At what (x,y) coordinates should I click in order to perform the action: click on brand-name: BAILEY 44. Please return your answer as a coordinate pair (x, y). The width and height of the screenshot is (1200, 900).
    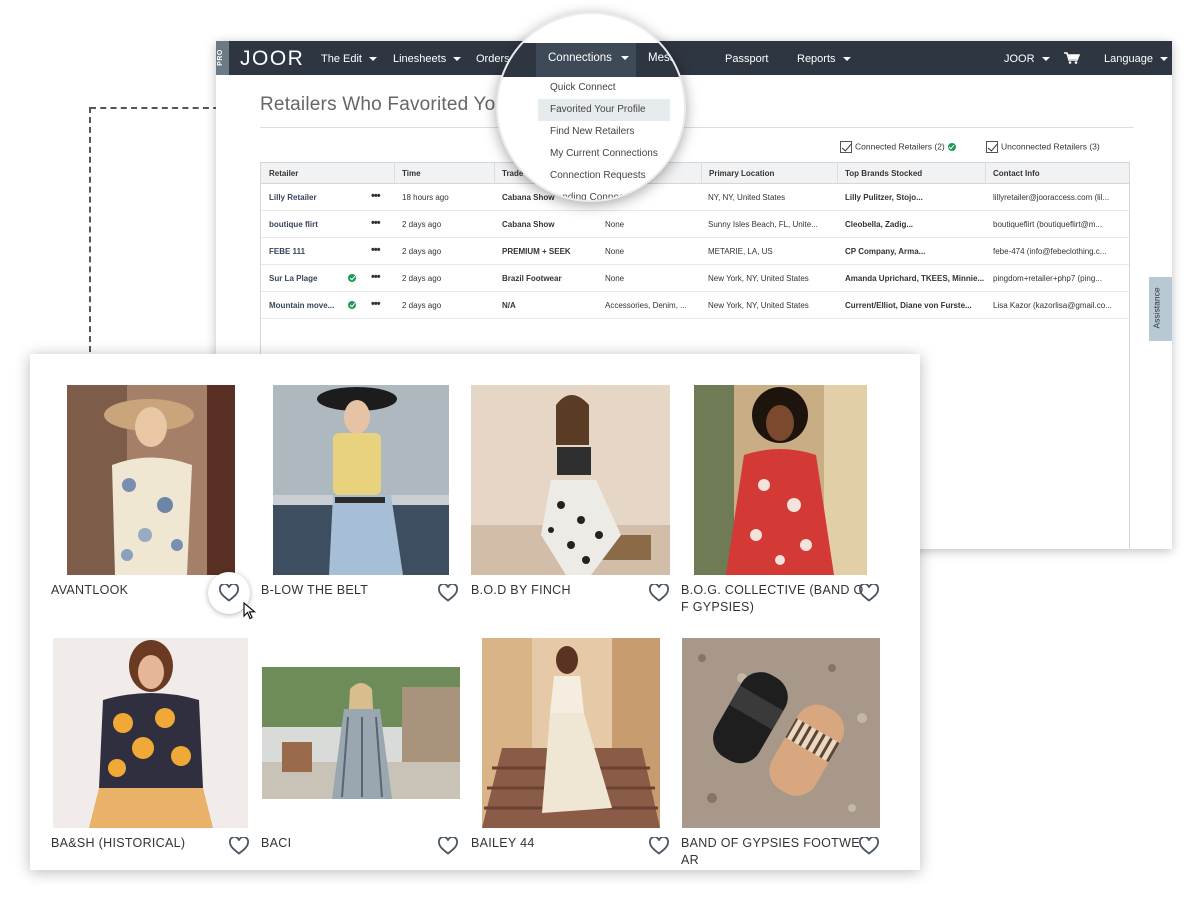
    Looking at the image, I should click on (503, 843).